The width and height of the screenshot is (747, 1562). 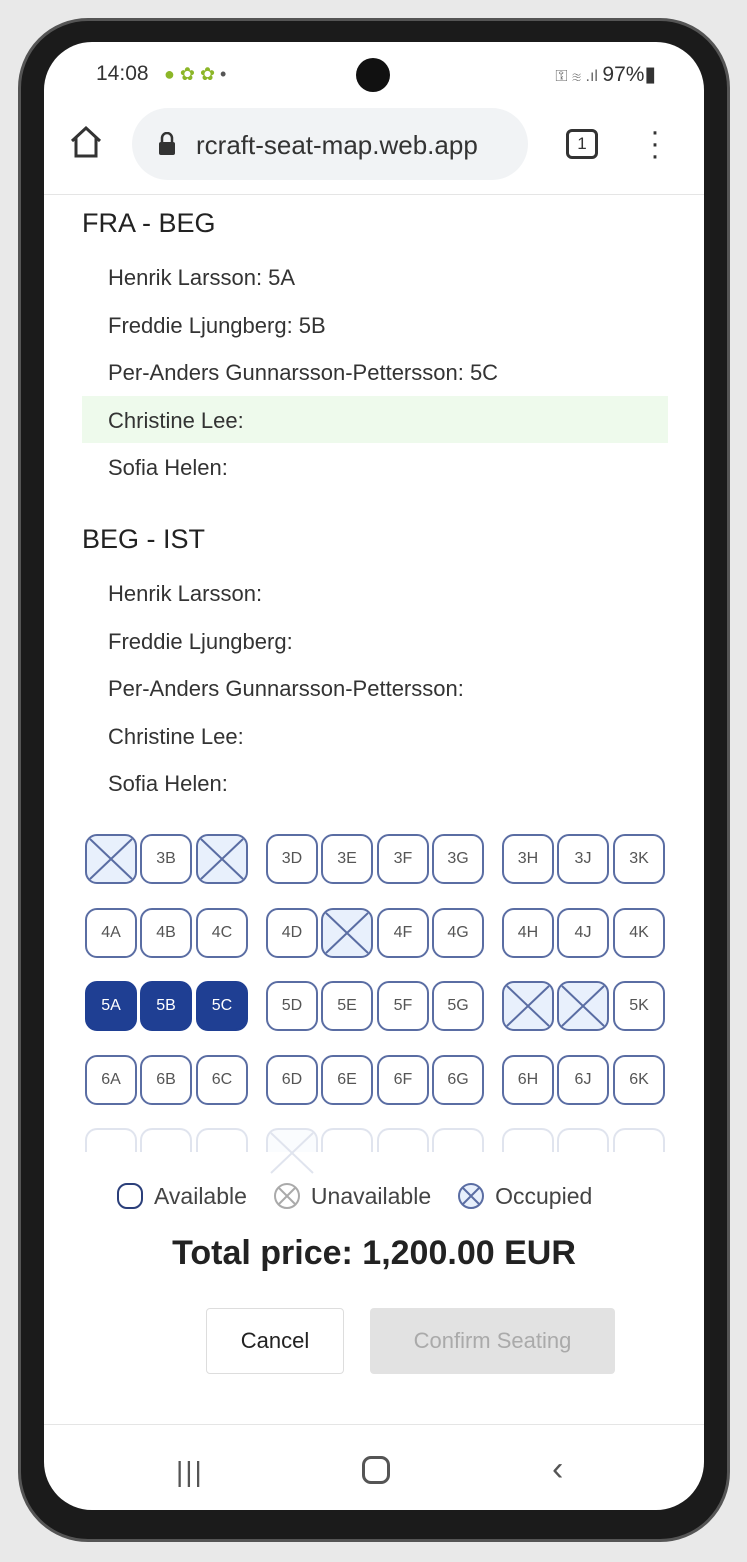 What do you see at coordinates (528, 1079) in the screenshot?
I see `seat-available: 6H` at bounding box center [528, 1079].